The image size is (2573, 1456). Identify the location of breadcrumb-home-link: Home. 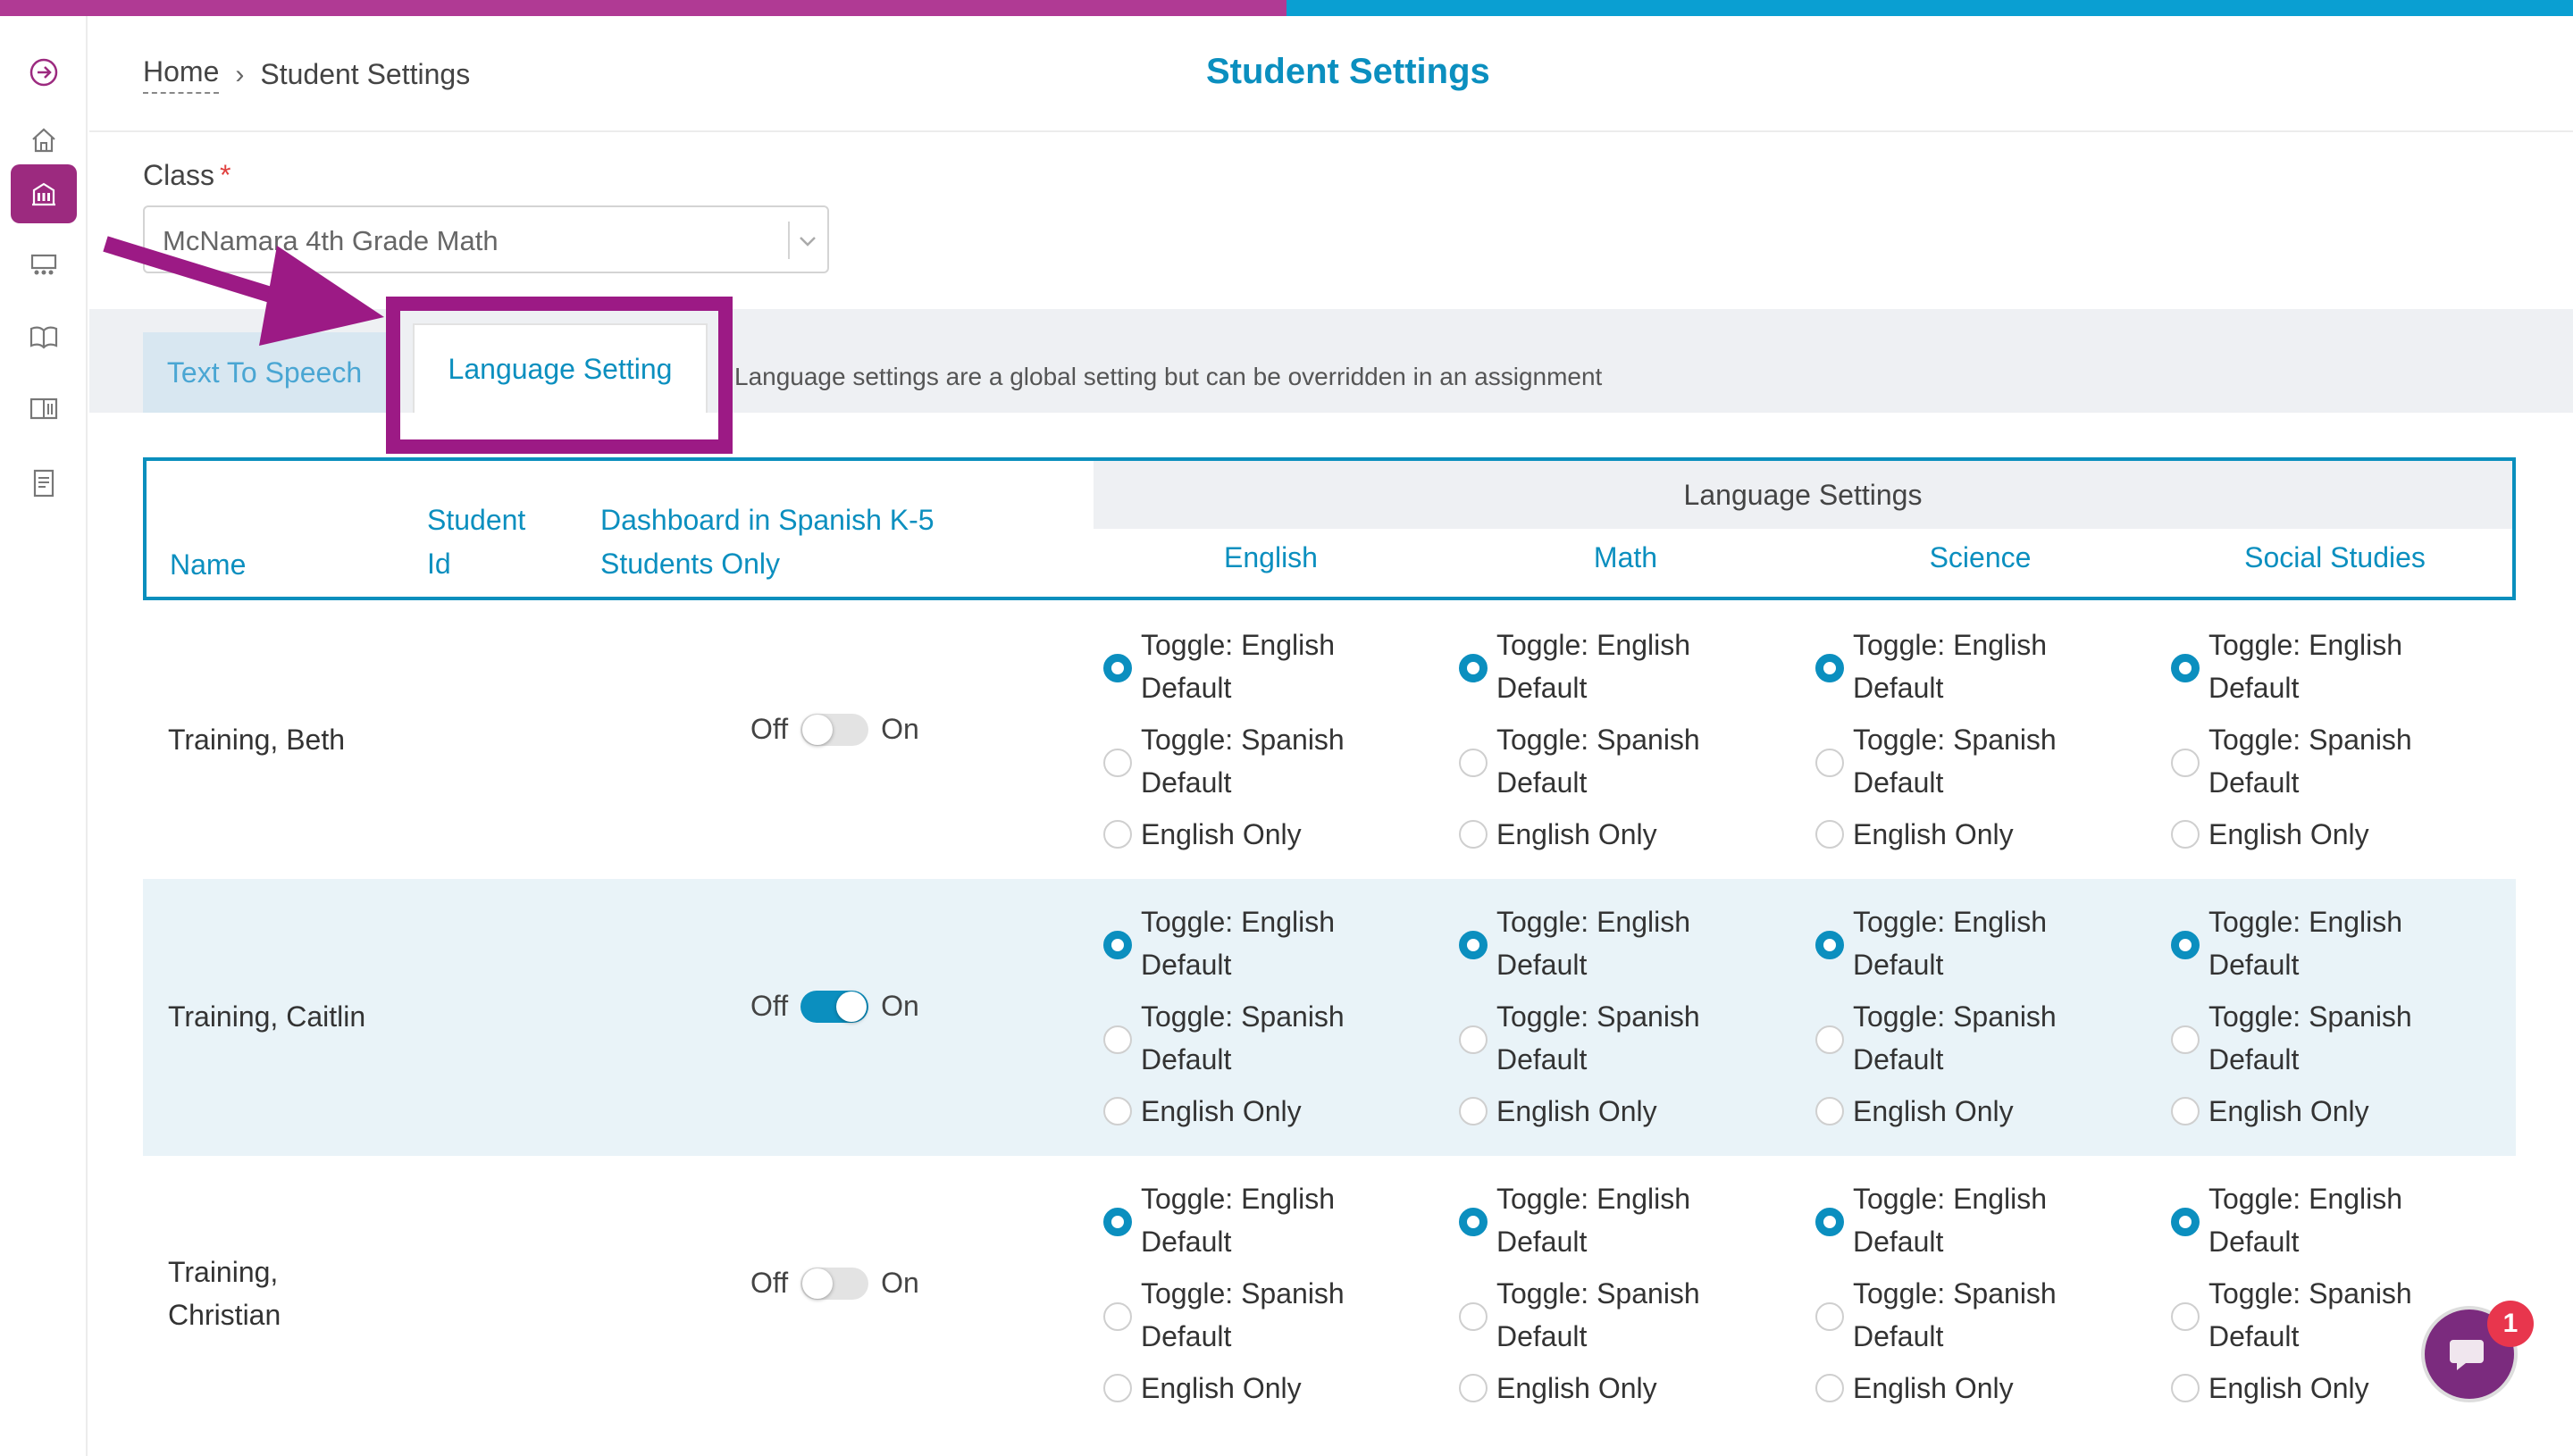
(181, 74).